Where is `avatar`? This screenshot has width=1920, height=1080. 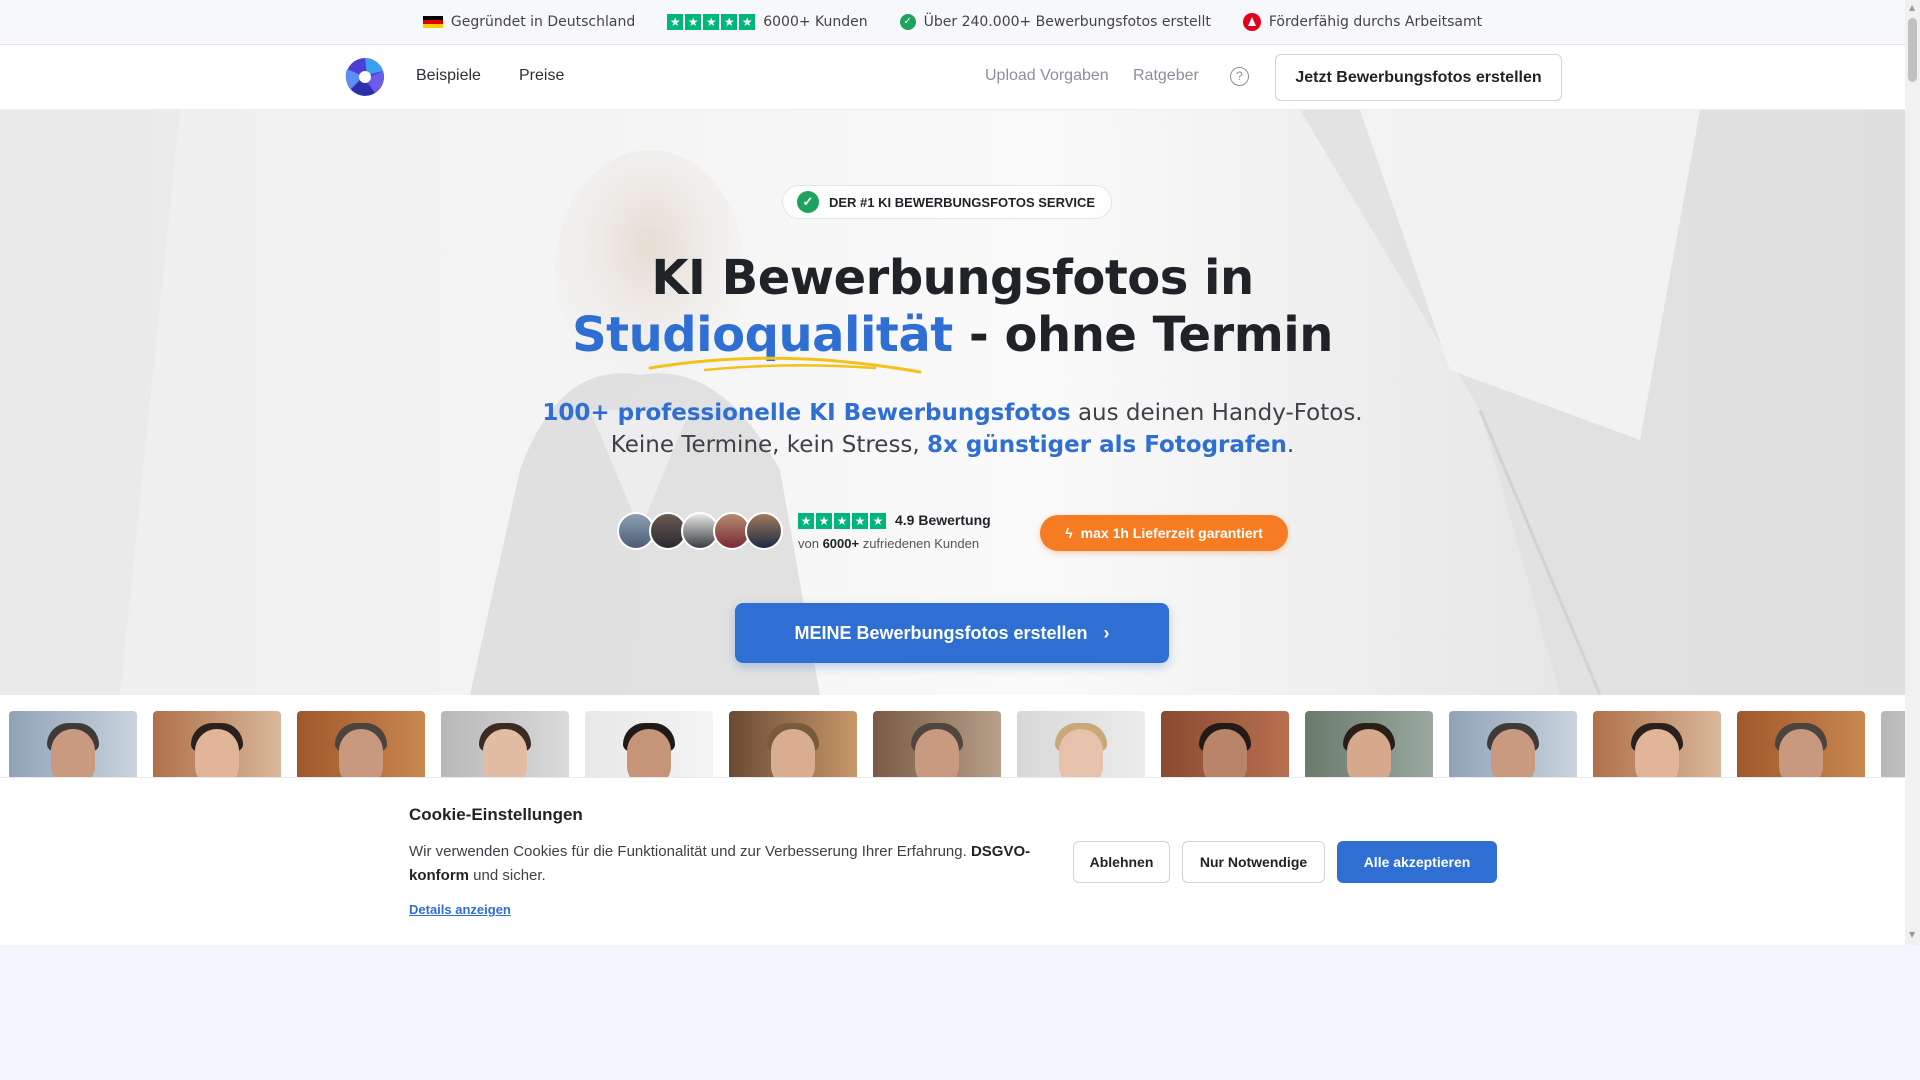 avatar is located at coordinates (764, 531).